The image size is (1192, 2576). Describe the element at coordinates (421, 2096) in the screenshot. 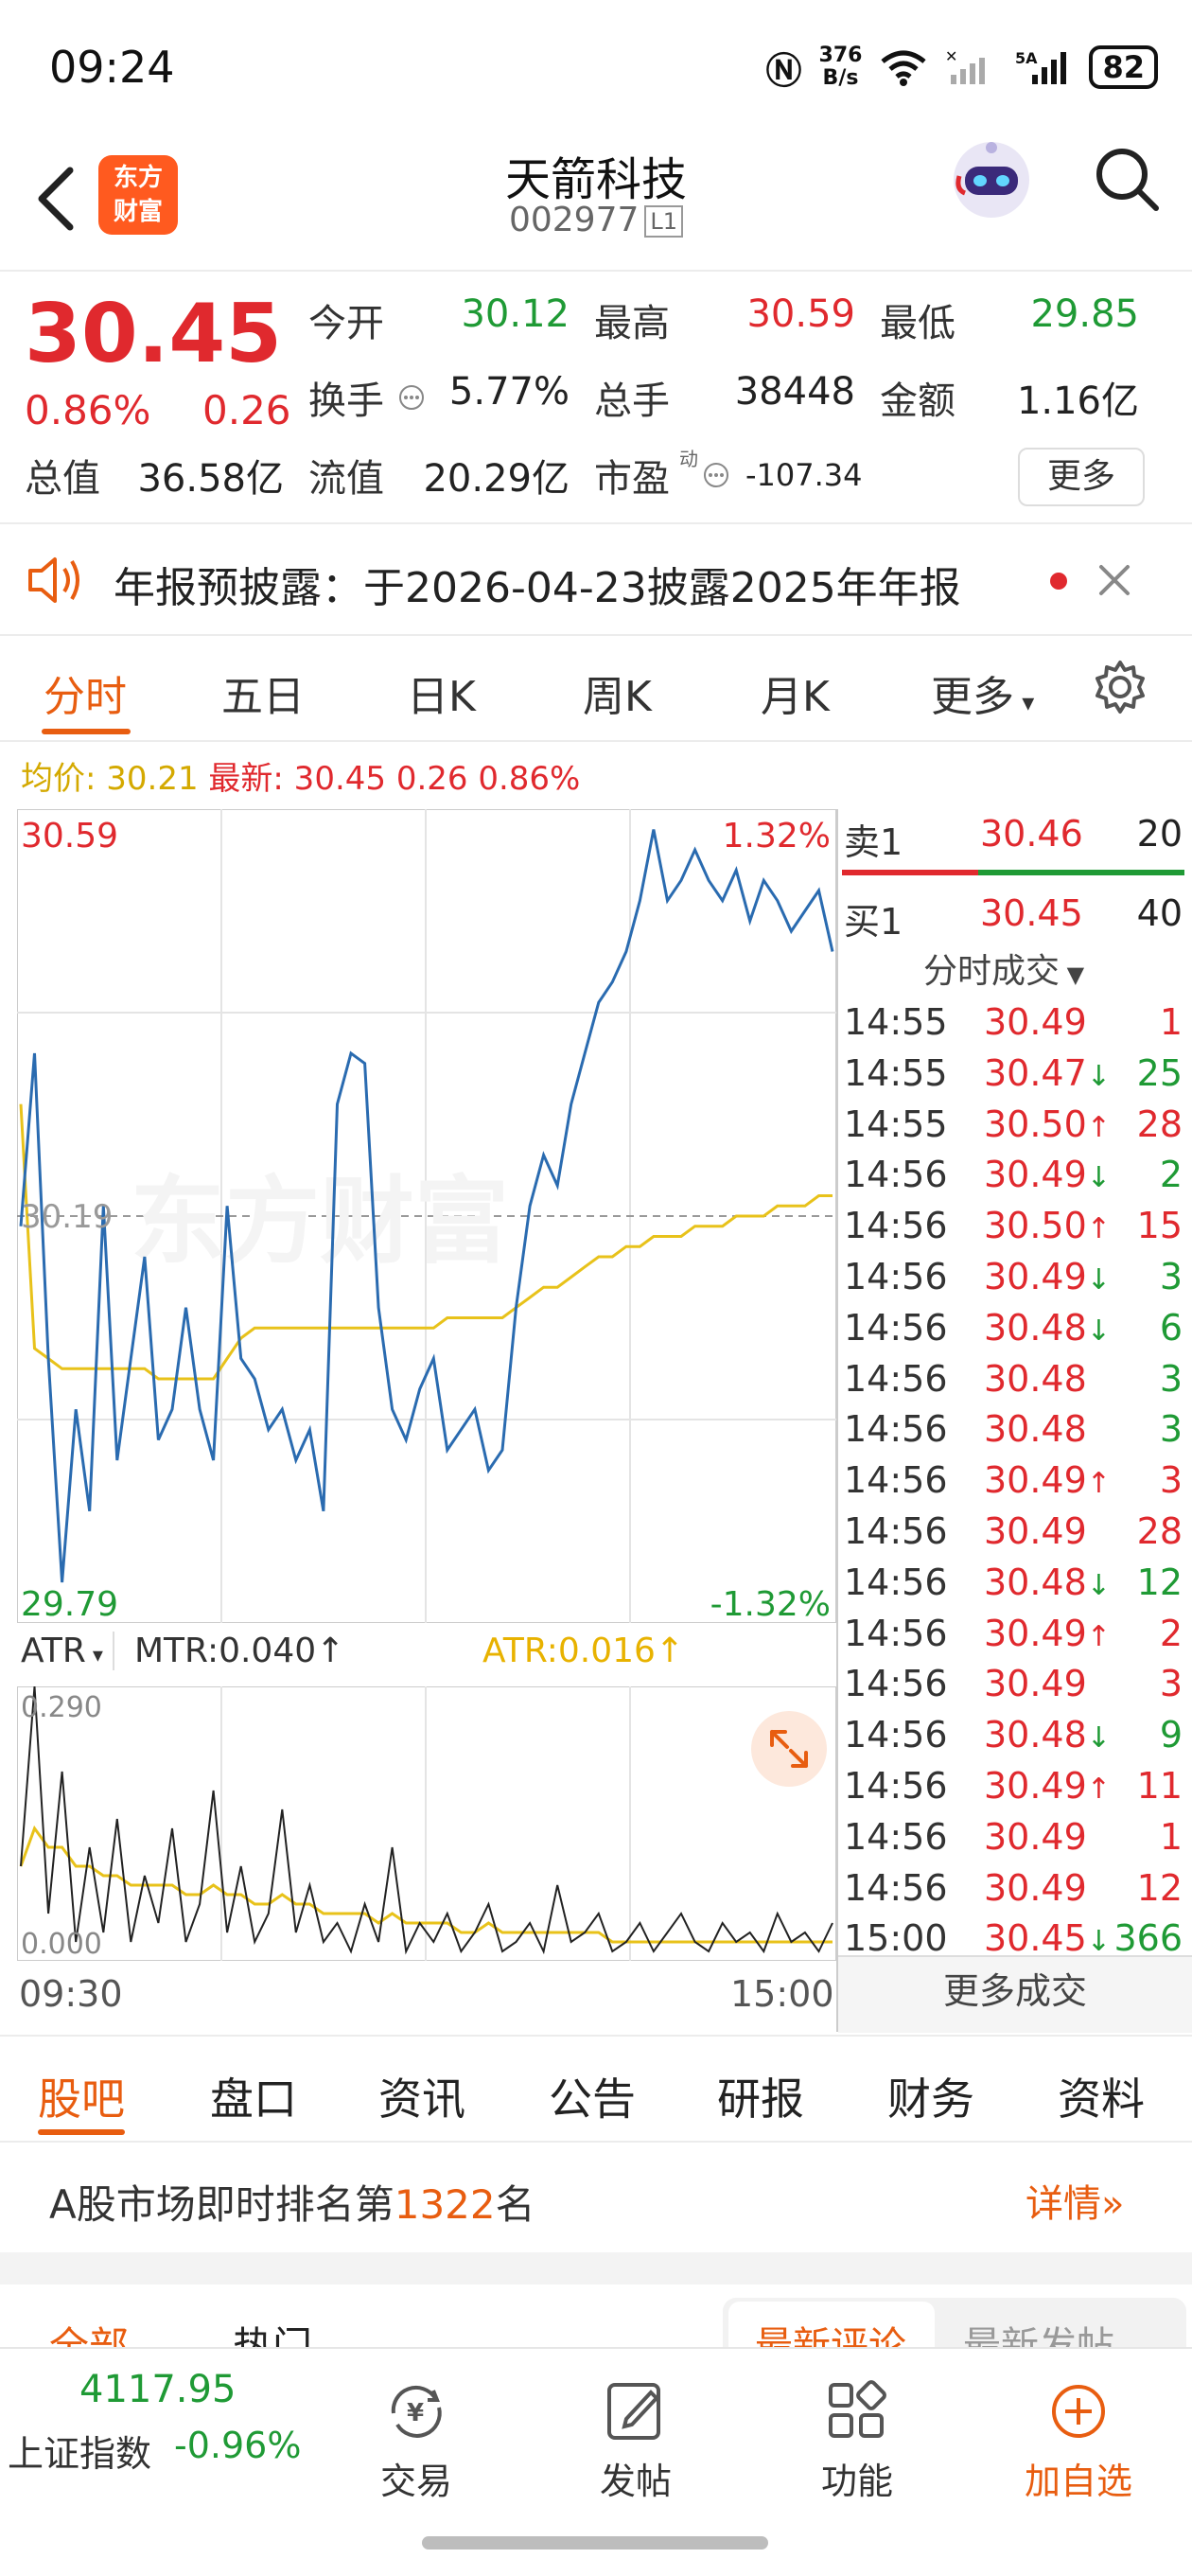

I see `tab-news: 资讯` at that location.